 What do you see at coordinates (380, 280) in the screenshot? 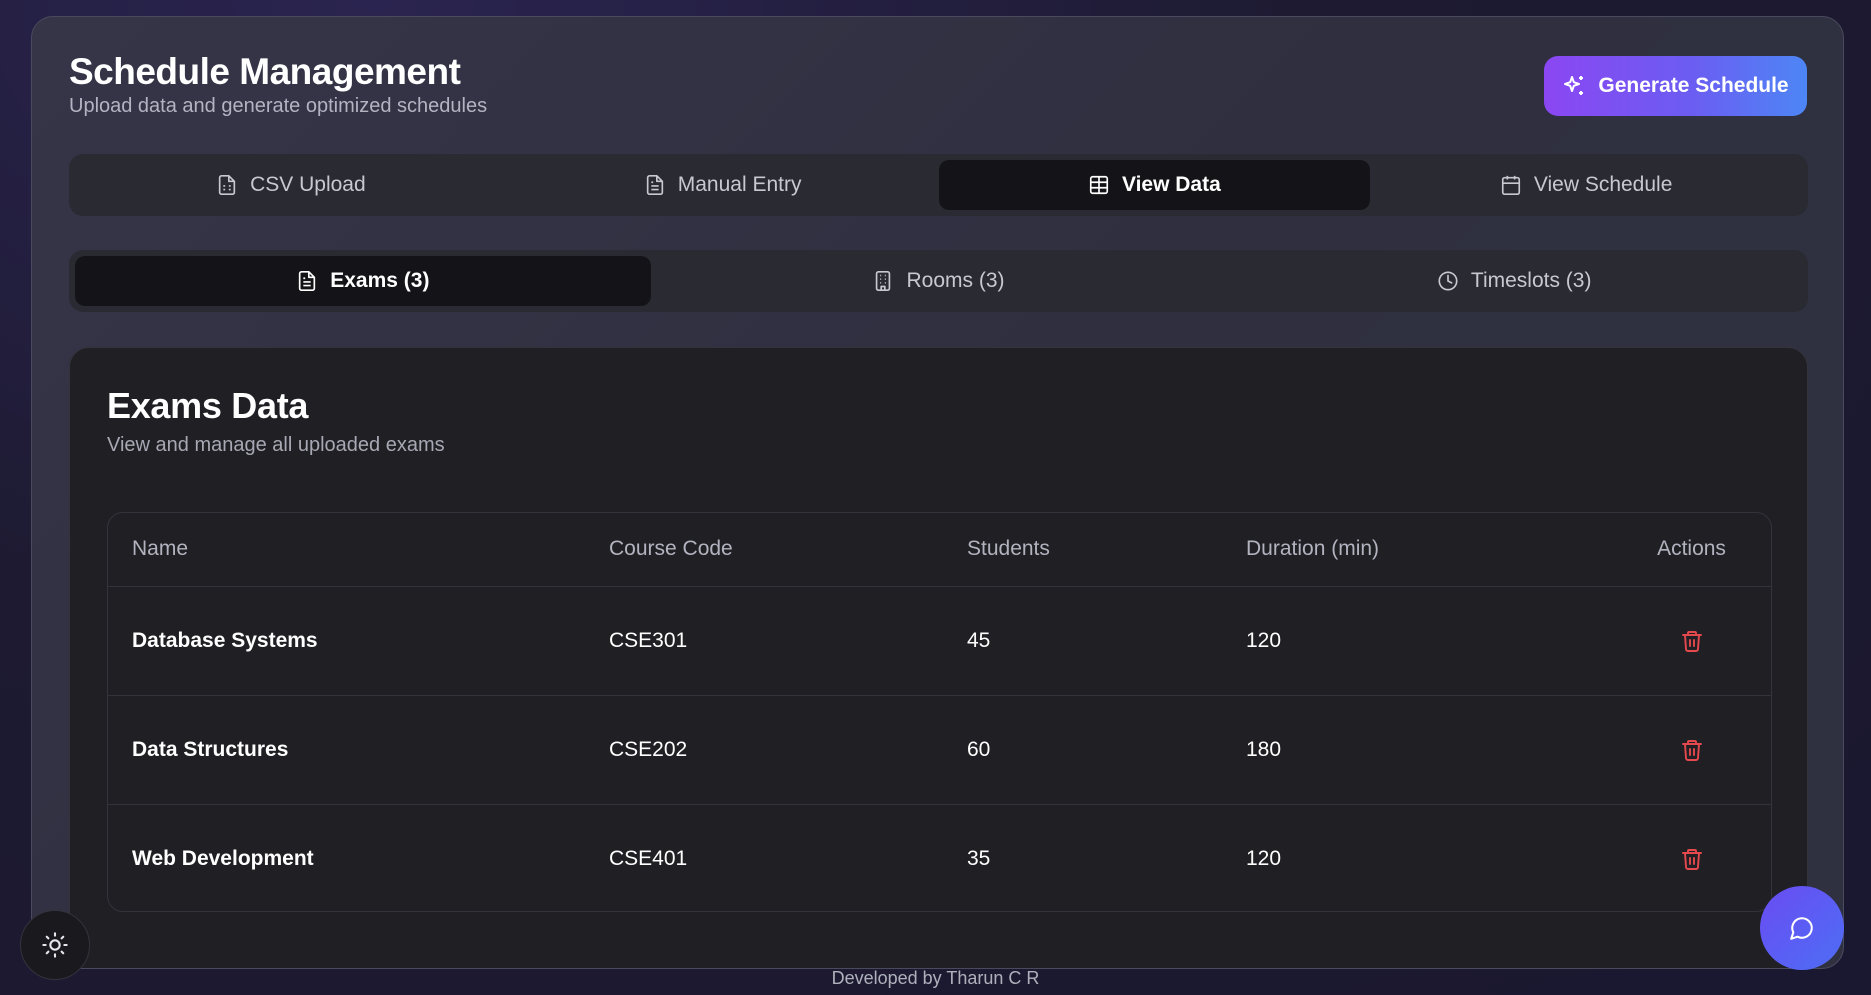
I see `subtab-exams-label: Exams (3)` at bounding box center [380, 280].